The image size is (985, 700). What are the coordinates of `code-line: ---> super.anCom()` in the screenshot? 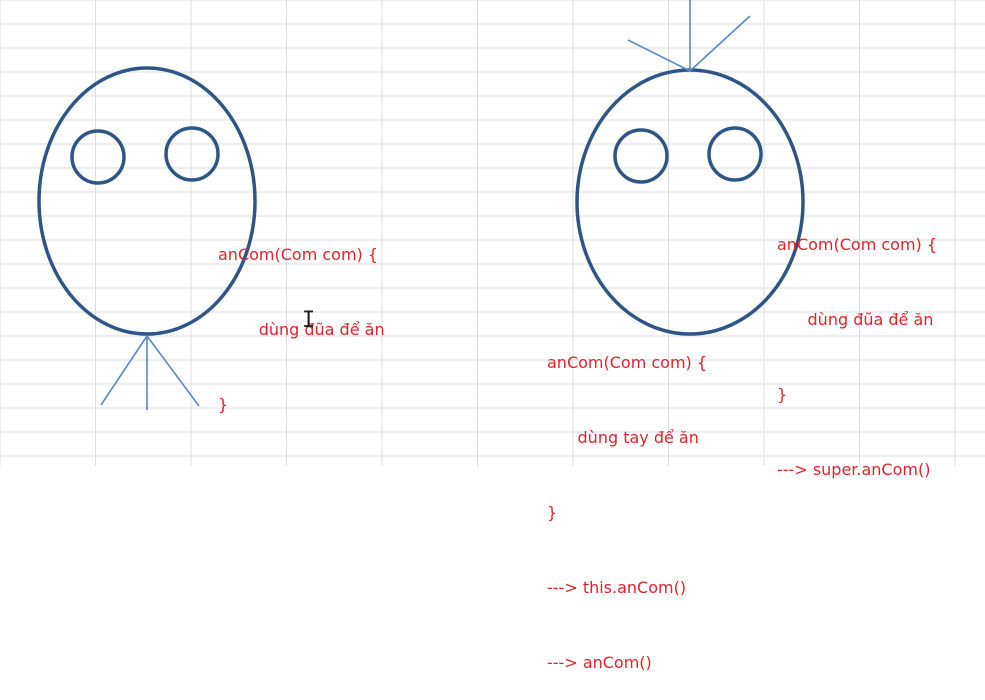 It's located at (854, 469).